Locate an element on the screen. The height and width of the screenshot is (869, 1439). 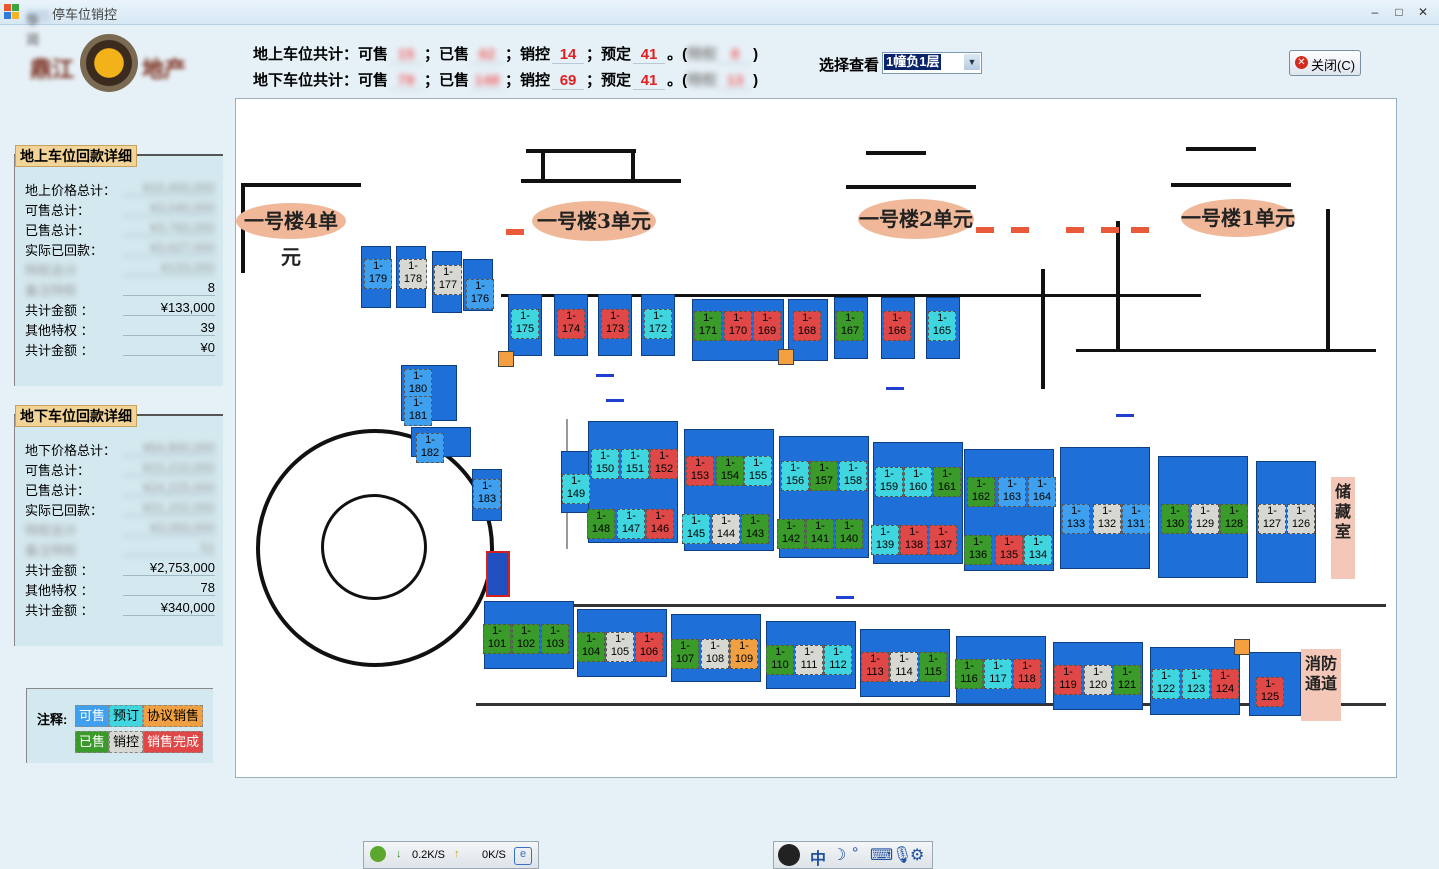
parking-spot: 1- 116 is located at coordinates (969, 674).